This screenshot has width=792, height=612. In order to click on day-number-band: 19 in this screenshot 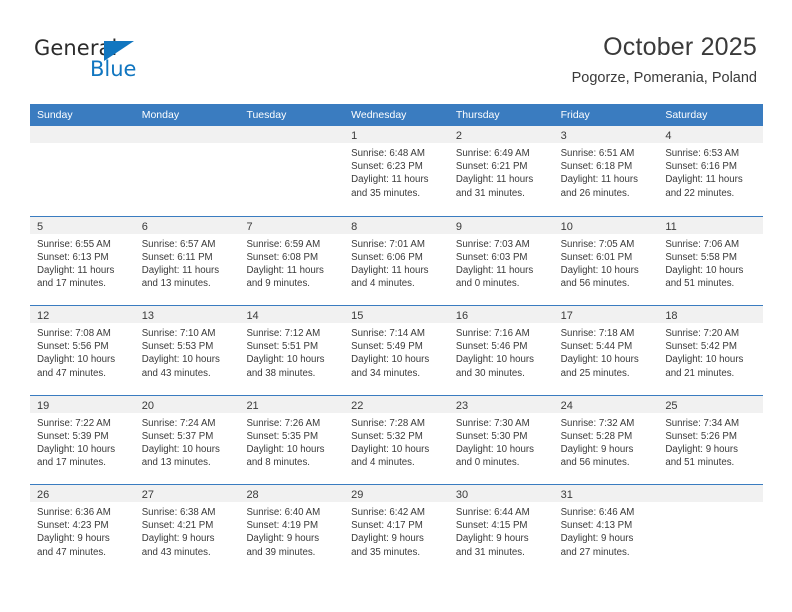, I will do `click(82, 404)`.